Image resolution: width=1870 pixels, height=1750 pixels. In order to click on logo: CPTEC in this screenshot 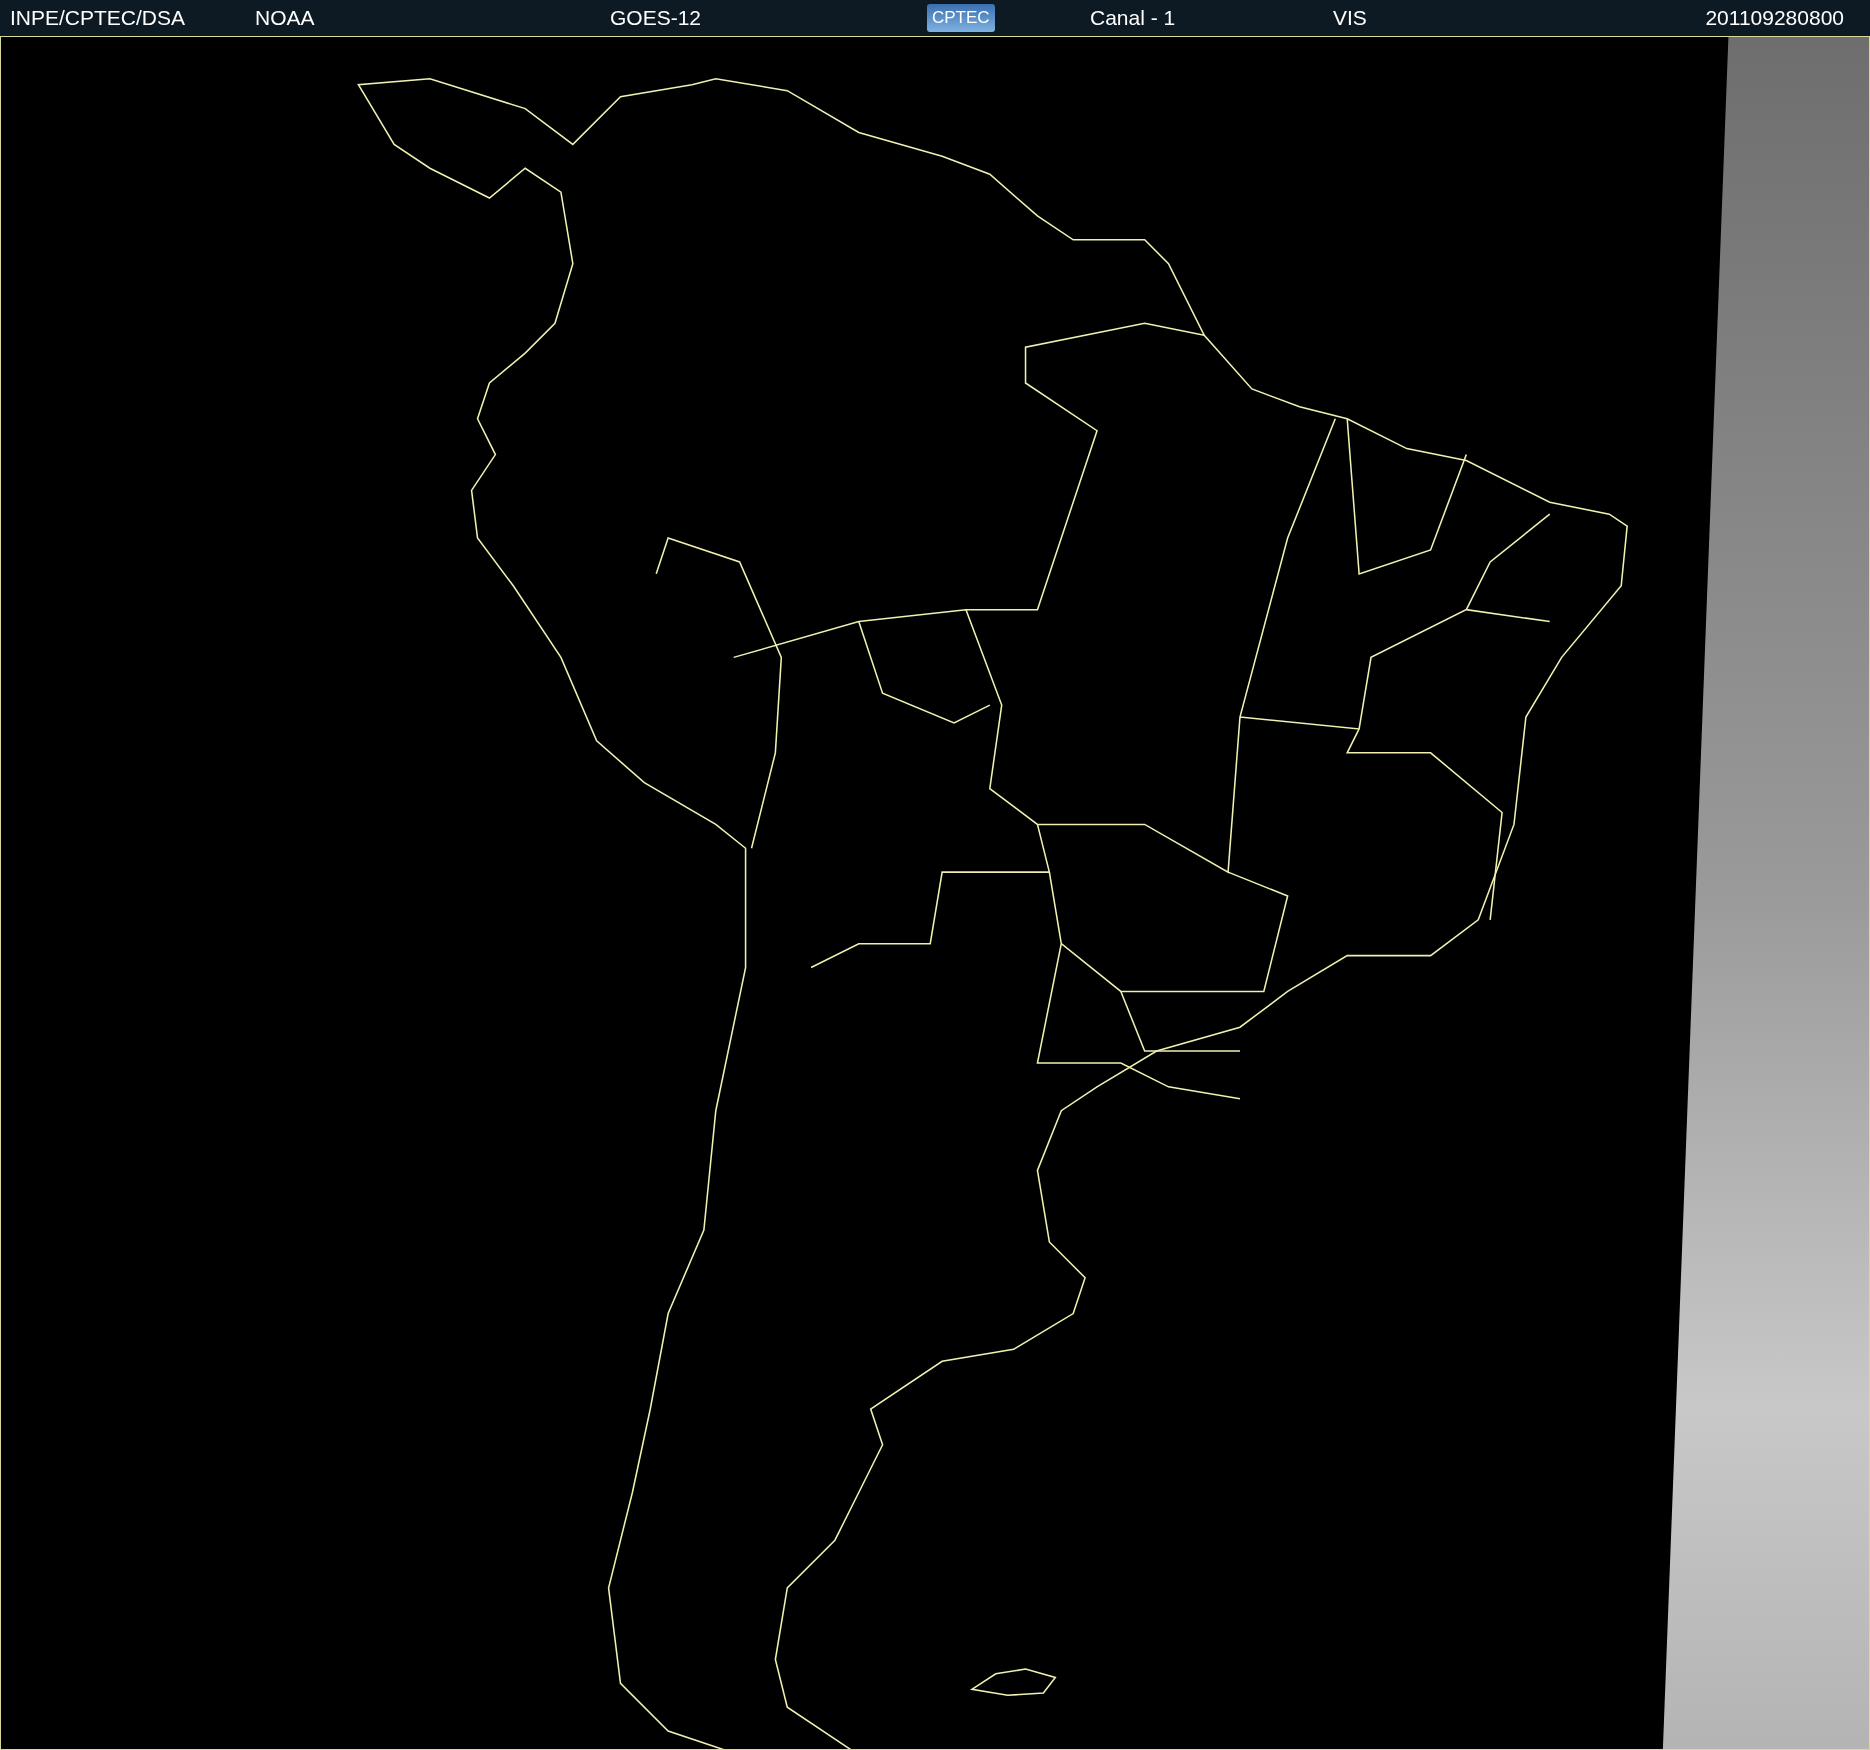, I will do `click(961, 18)`.